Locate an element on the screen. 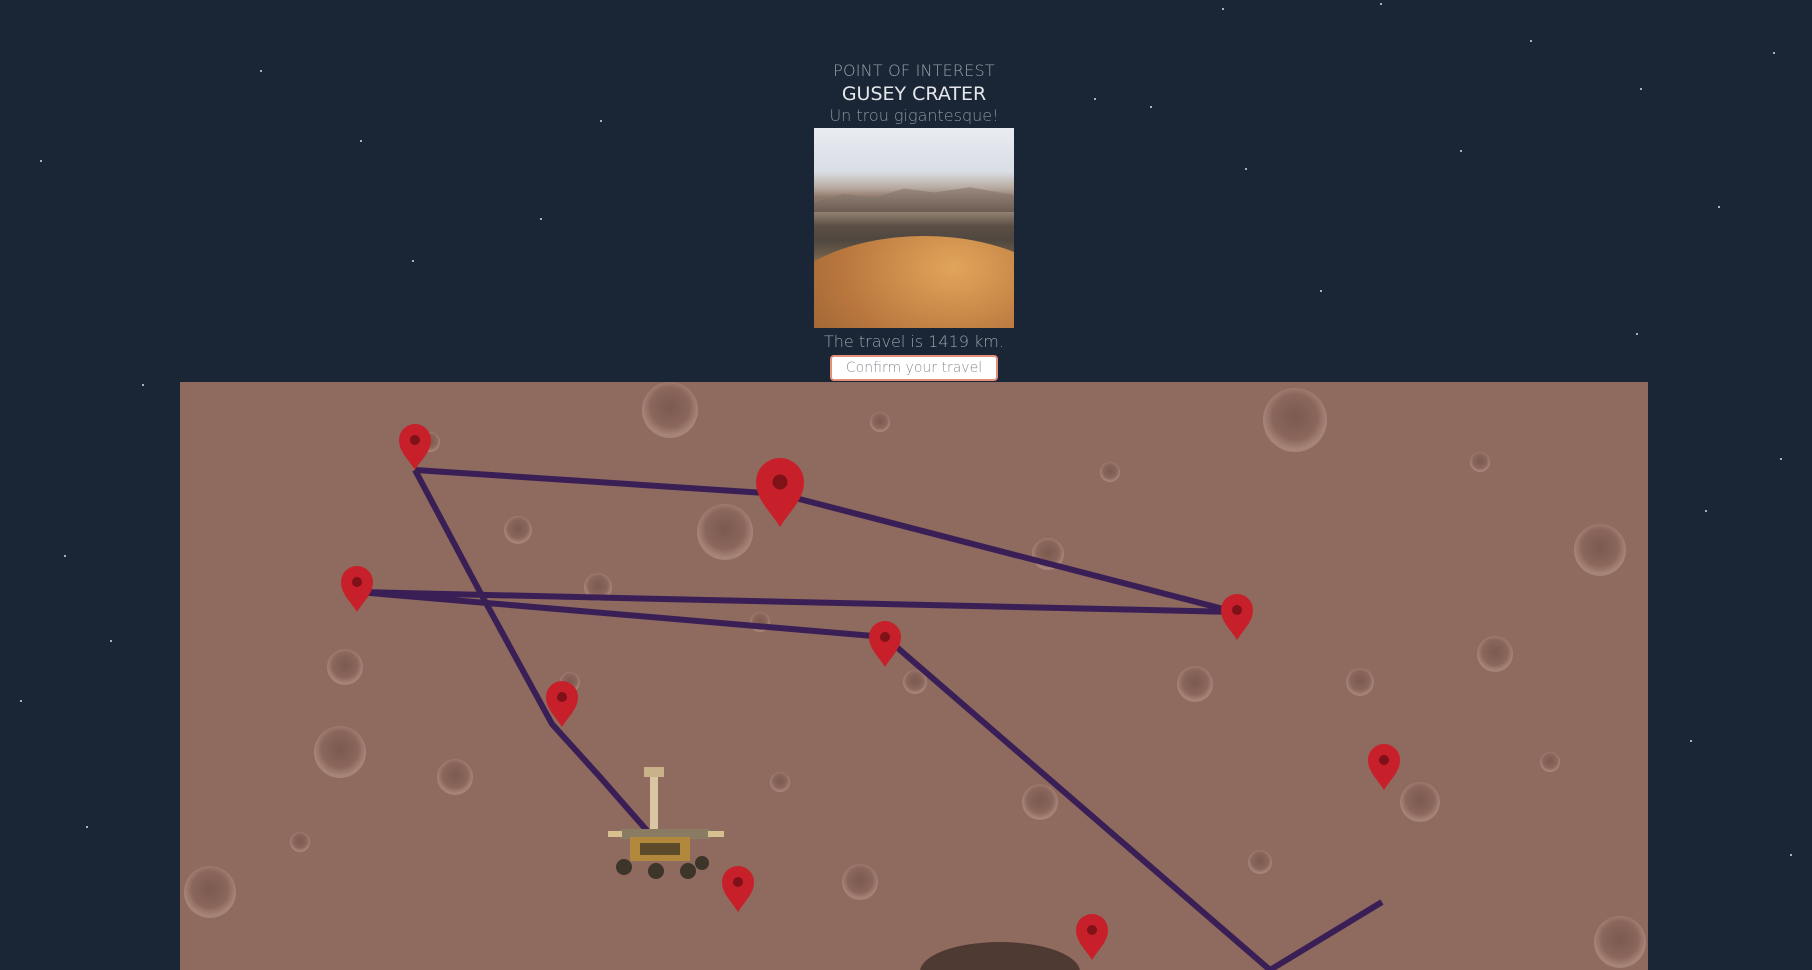  crater-photo is located at coordinates (914, 228).